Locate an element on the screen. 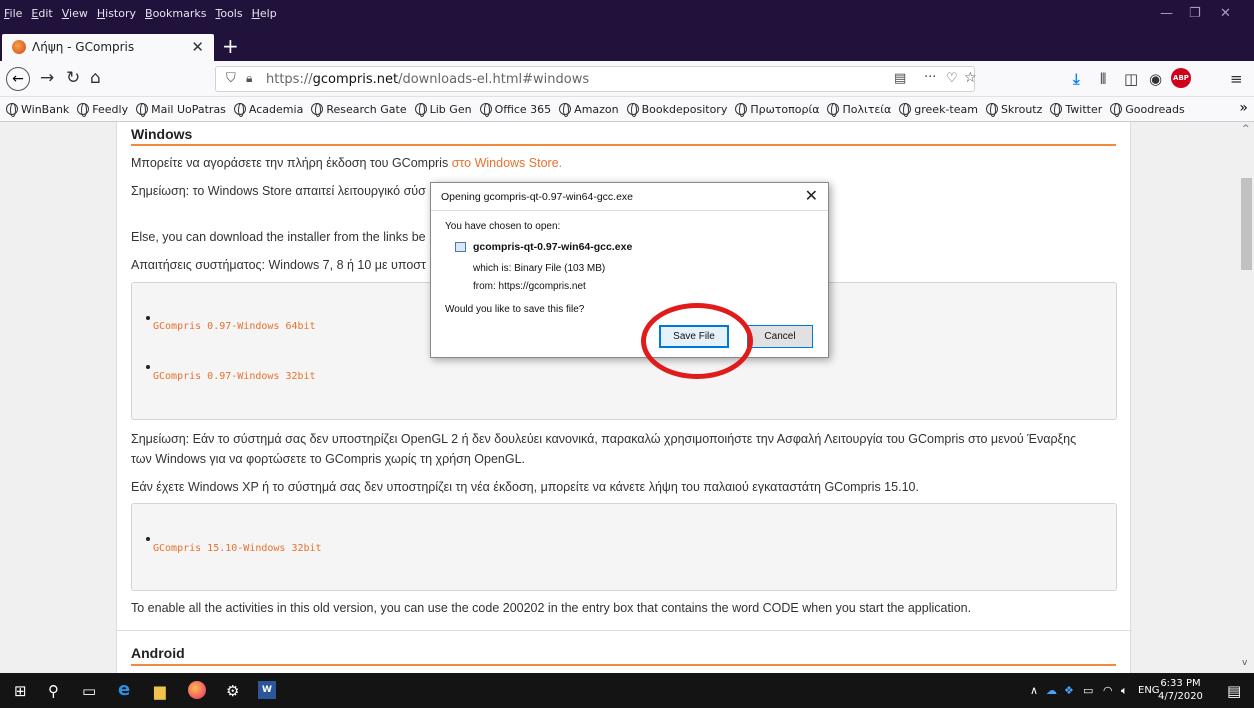 This screenshot has width=1254, height=708. word-icon: W is located at coordinates (267, 690).